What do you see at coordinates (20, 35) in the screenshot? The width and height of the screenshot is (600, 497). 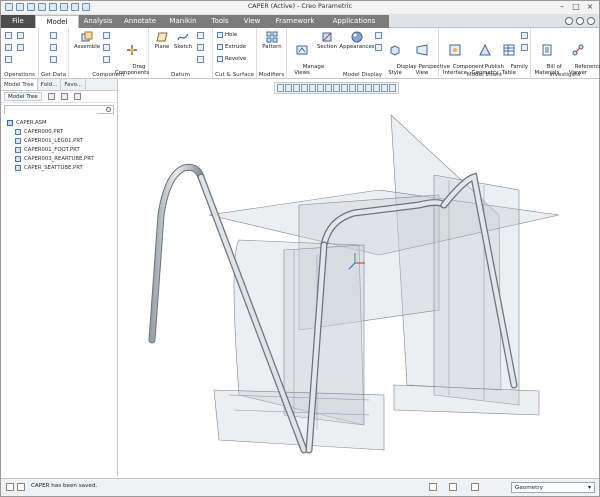 I see `copy-icon` at bounding box center [20, 35].